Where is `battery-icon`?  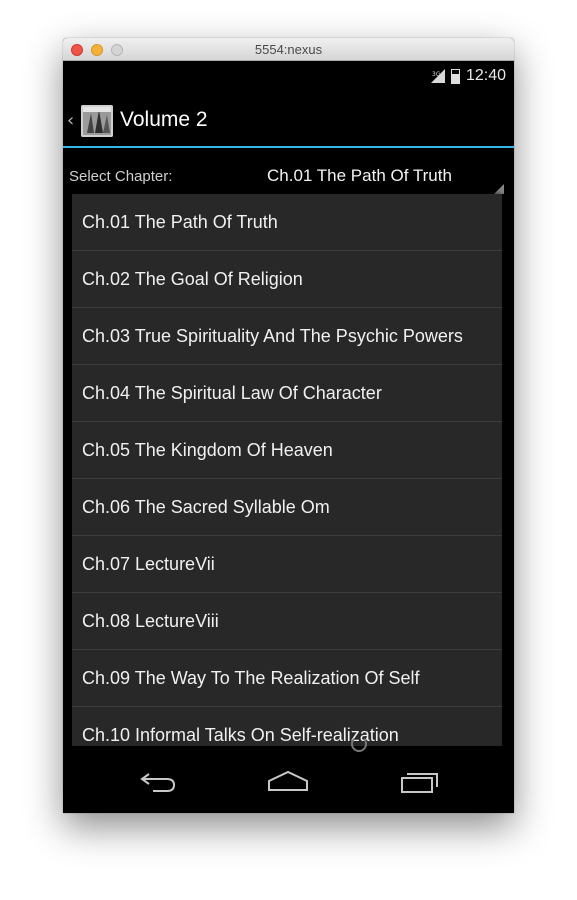 battery-icon is located at coordinates (455, 76).